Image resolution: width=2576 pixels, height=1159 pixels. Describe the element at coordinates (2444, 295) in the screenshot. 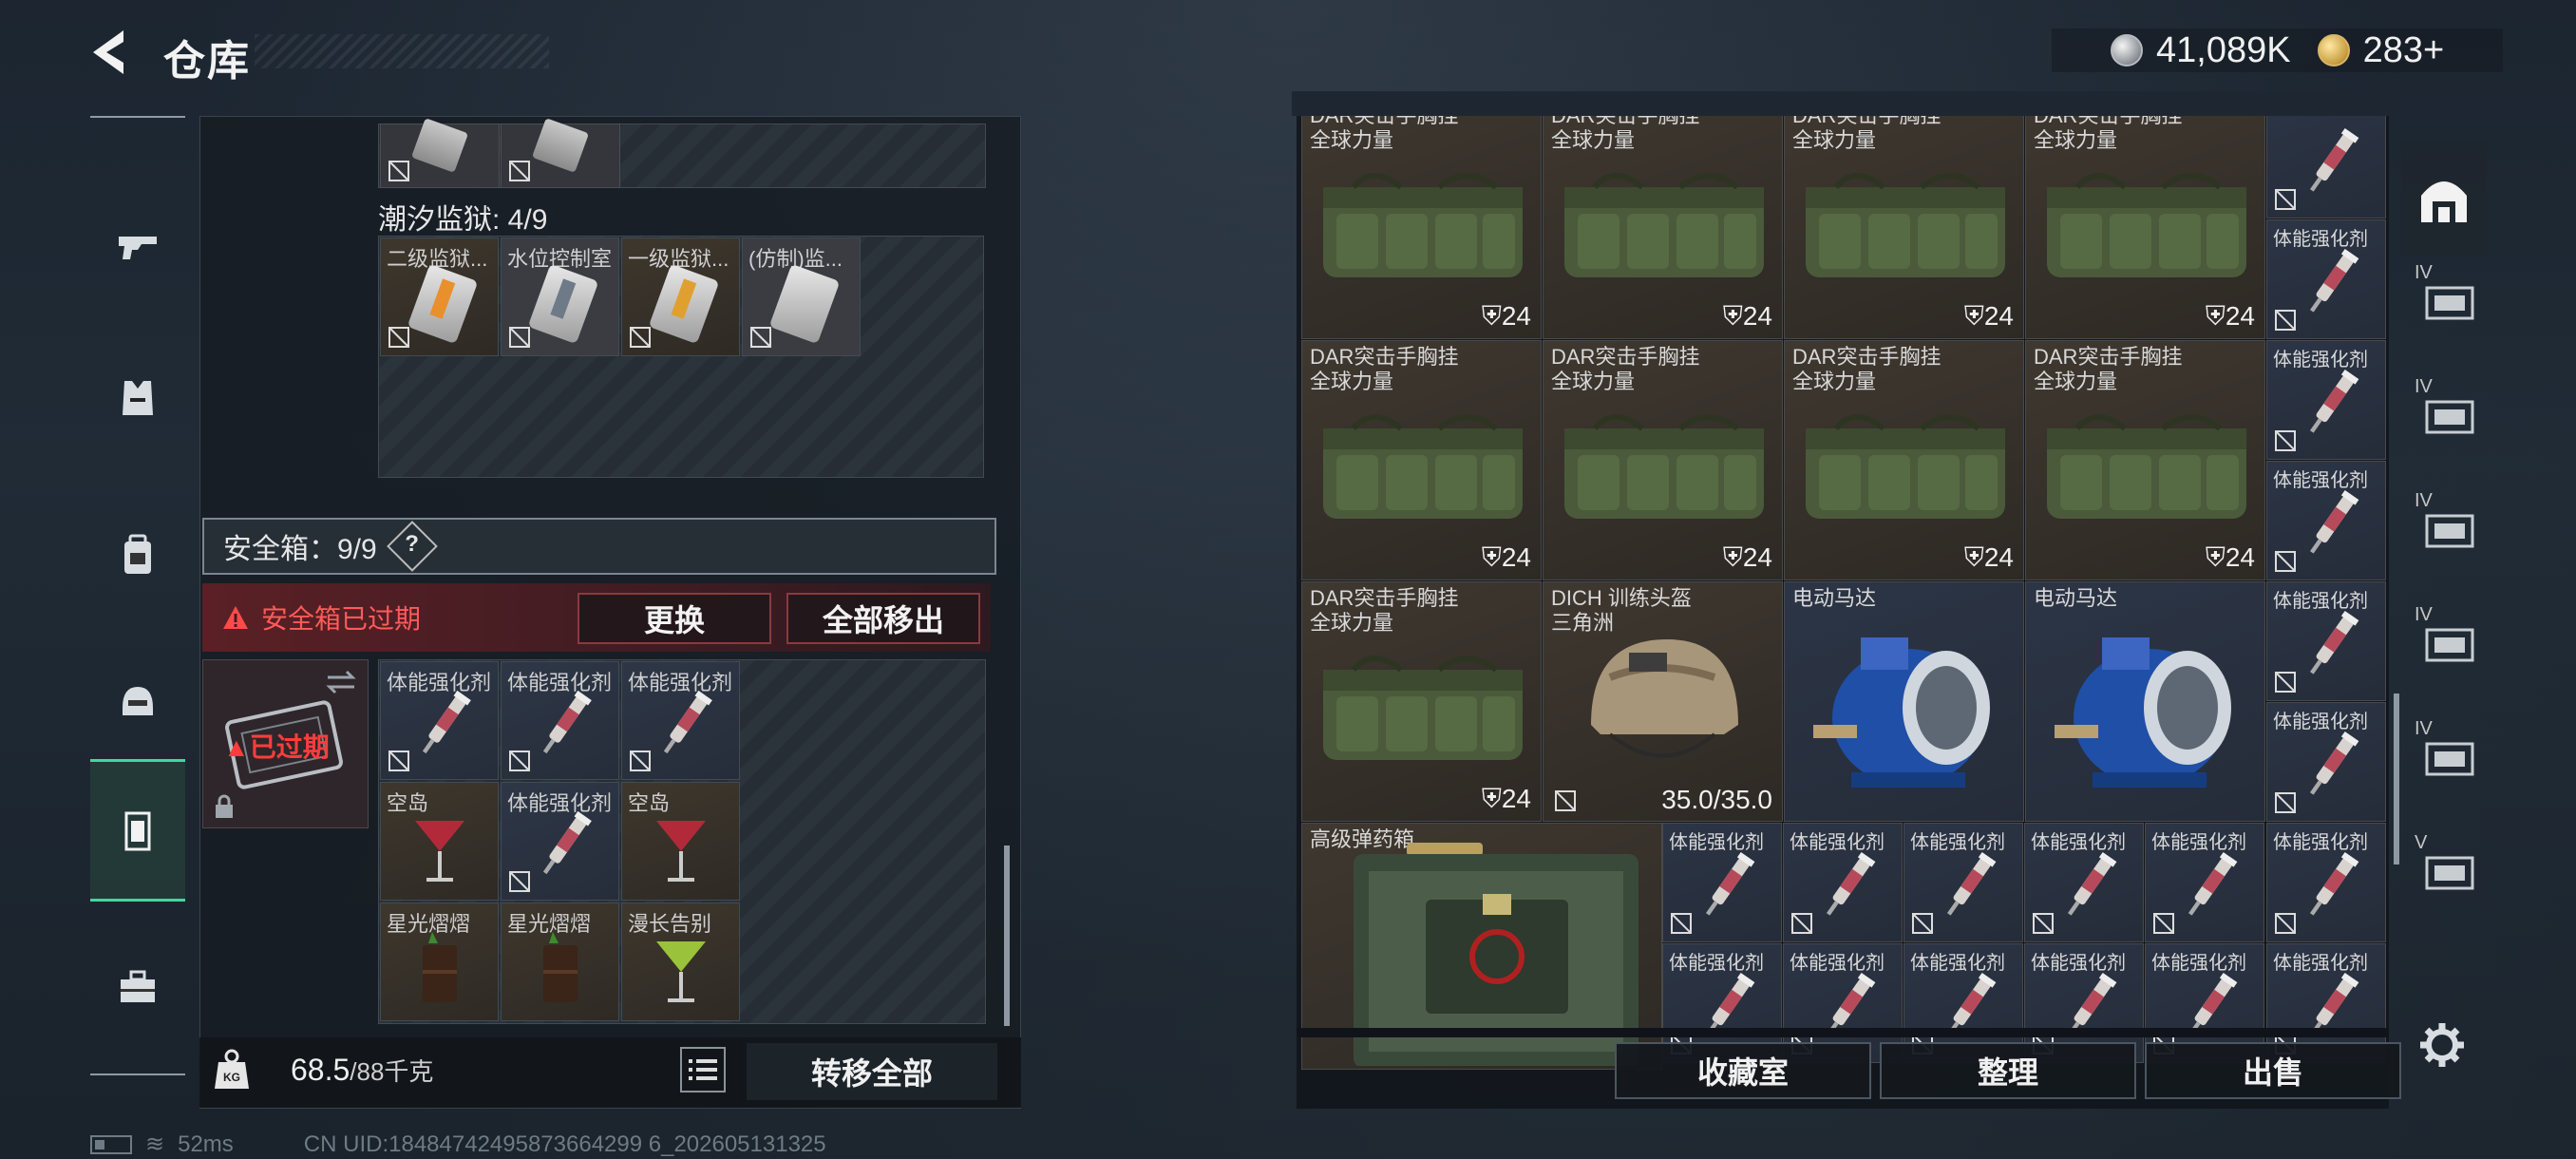

I see `tab-stash-iv-1: IV` at that location.